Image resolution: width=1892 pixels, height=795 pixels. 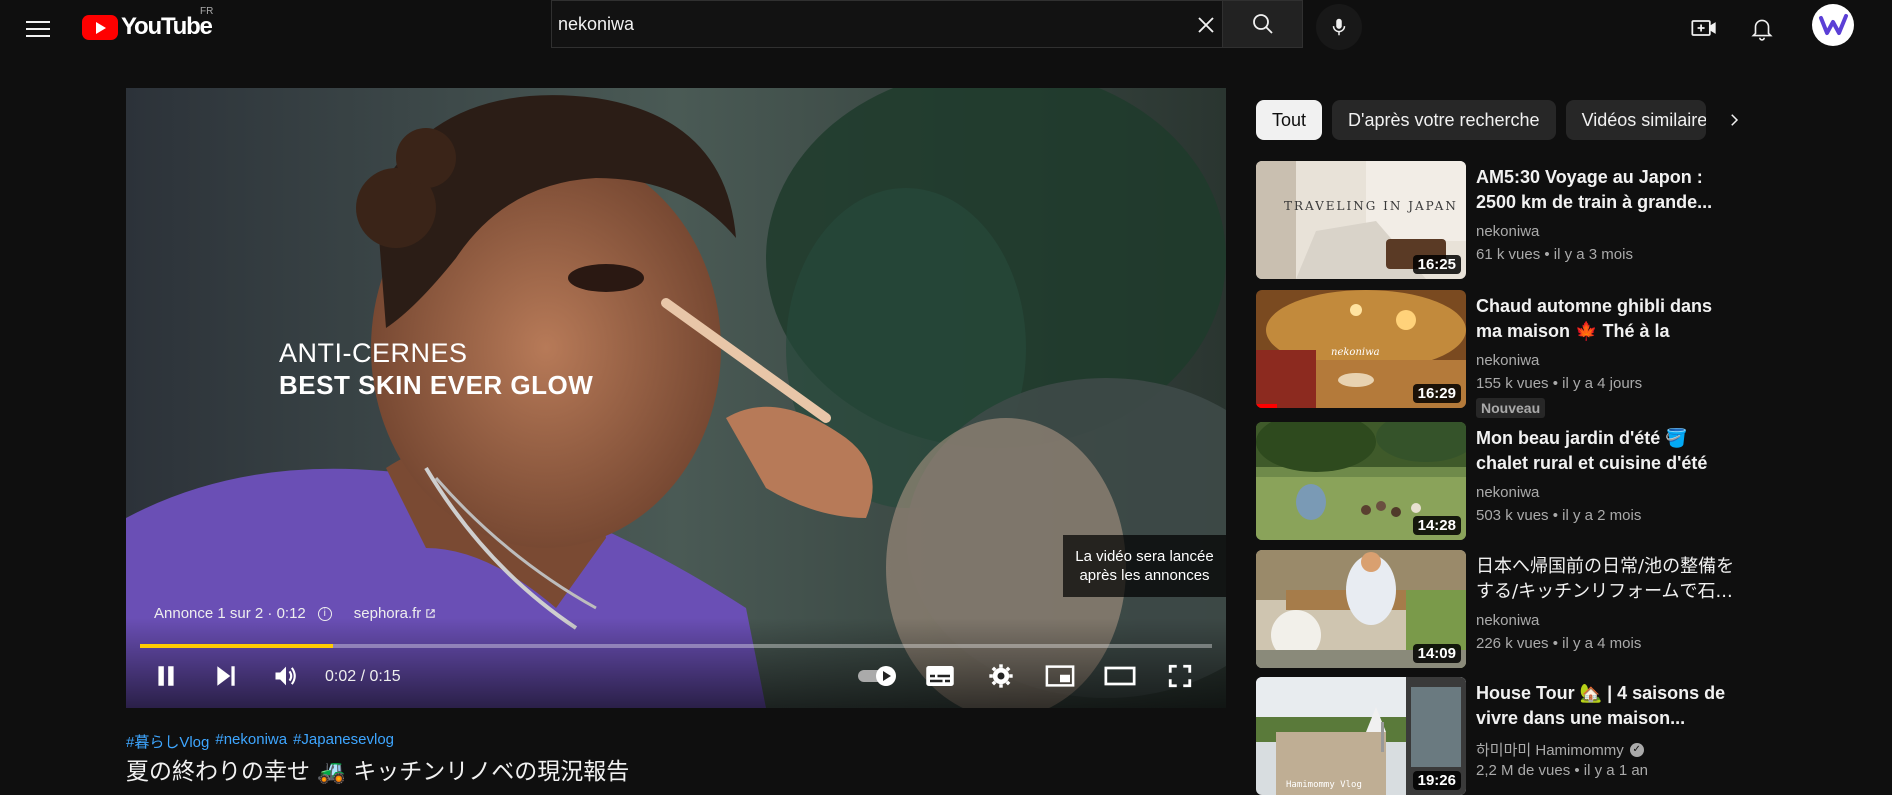 I want to click on miniplayer-icon, so click(x=1060, y=676).